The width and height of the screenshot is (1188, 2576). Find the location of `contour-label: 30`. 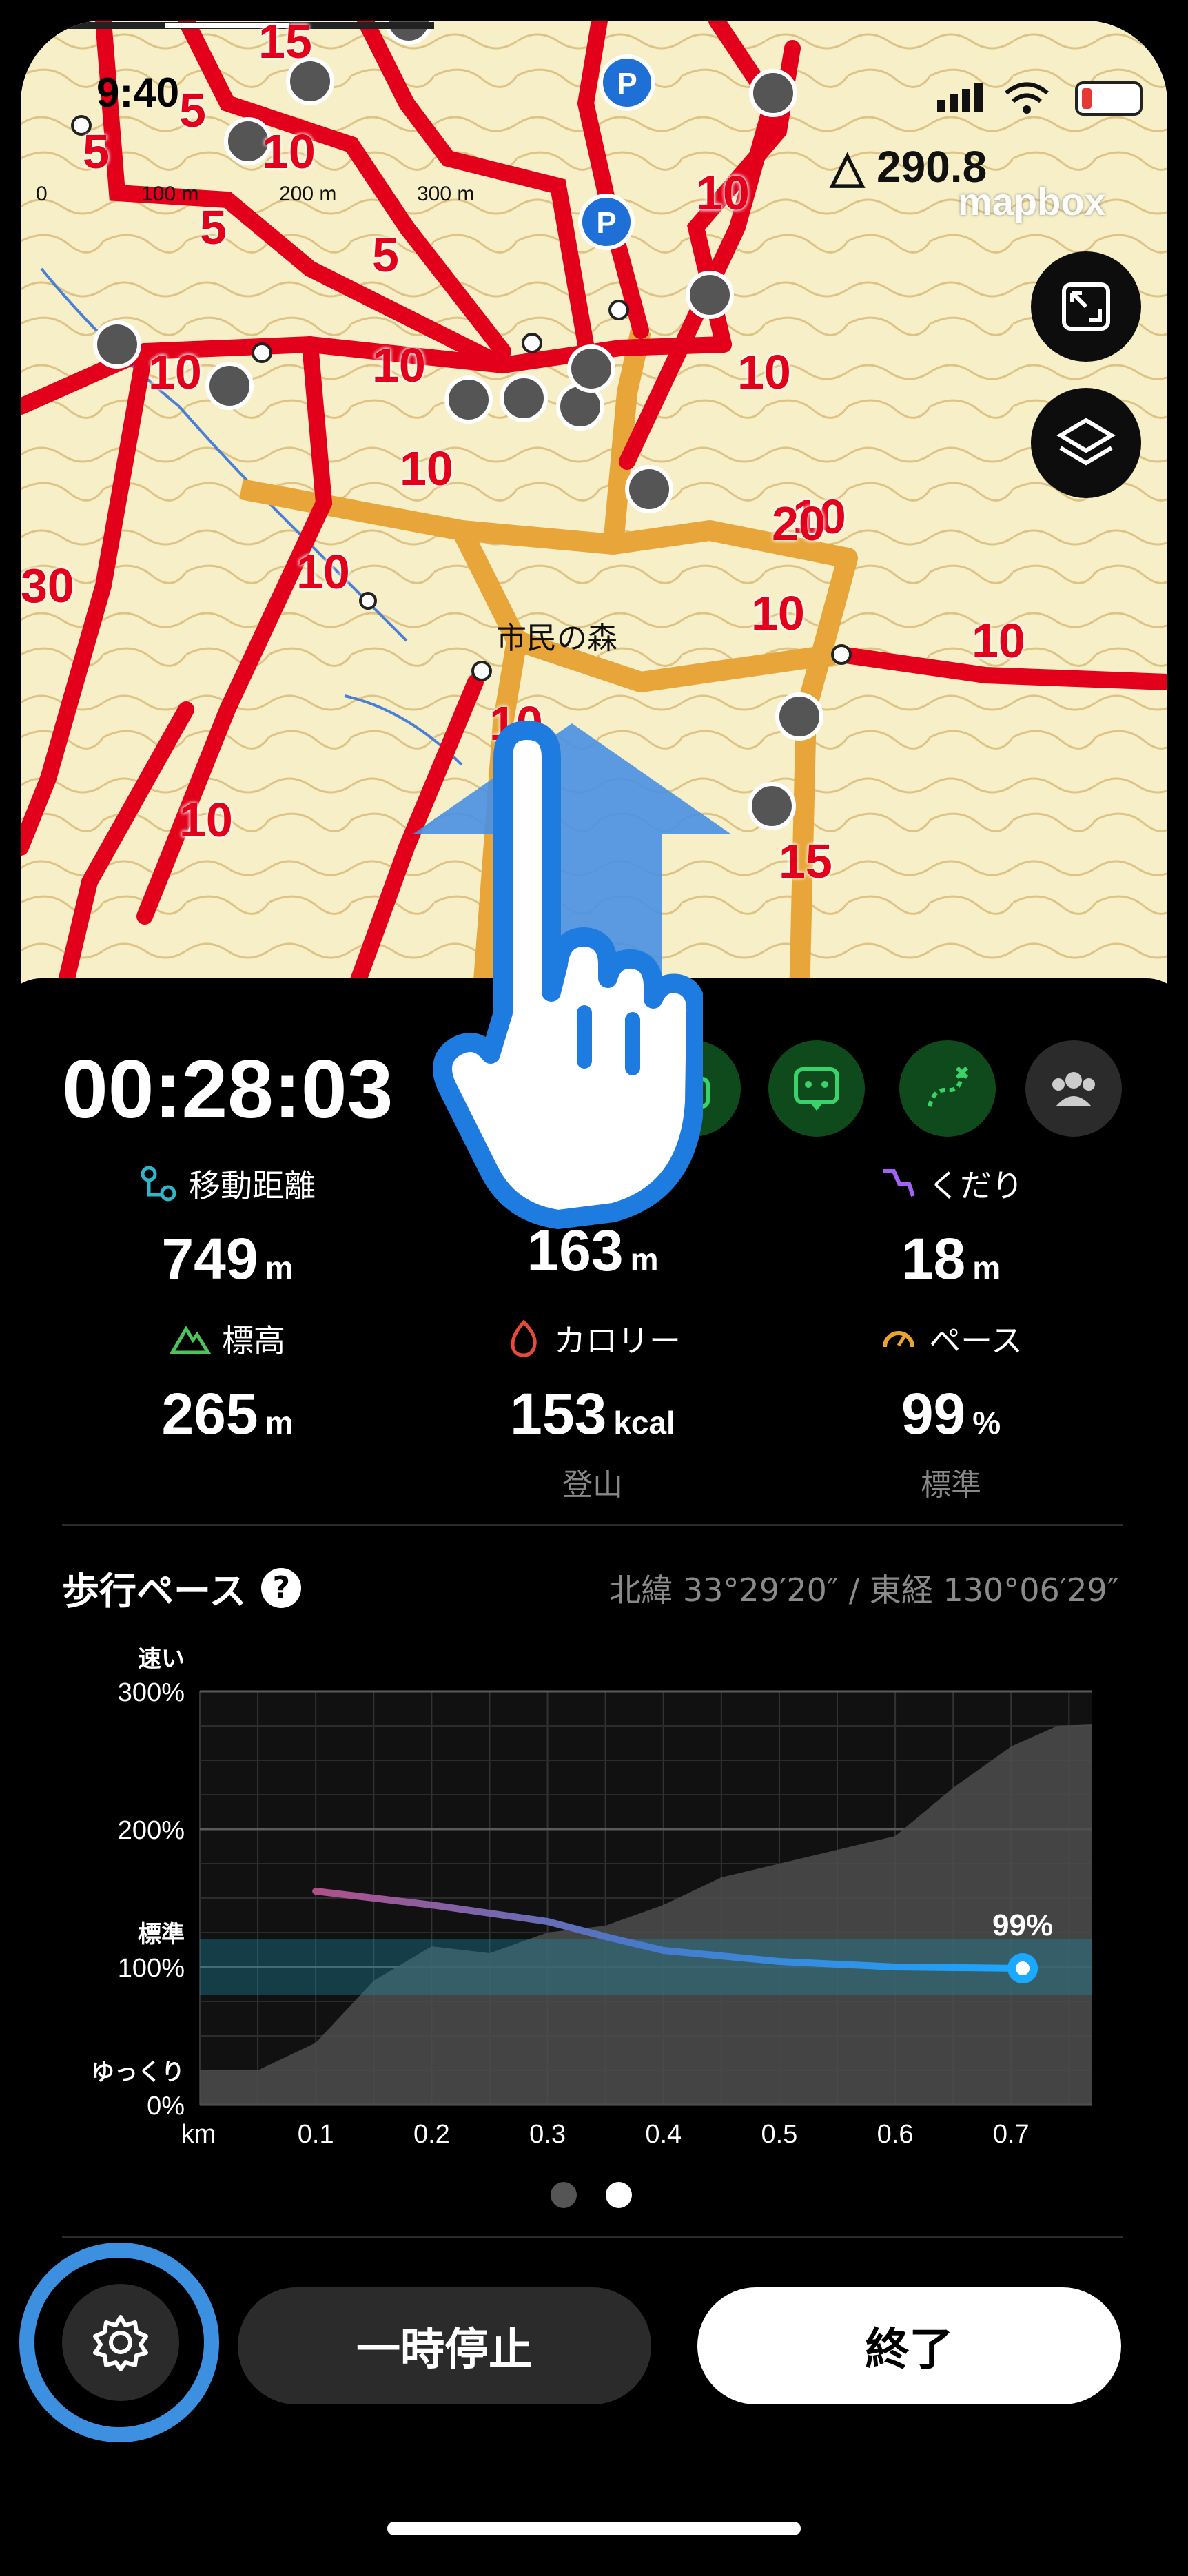

contour-label: 30 is located at coordinates (47, 585).